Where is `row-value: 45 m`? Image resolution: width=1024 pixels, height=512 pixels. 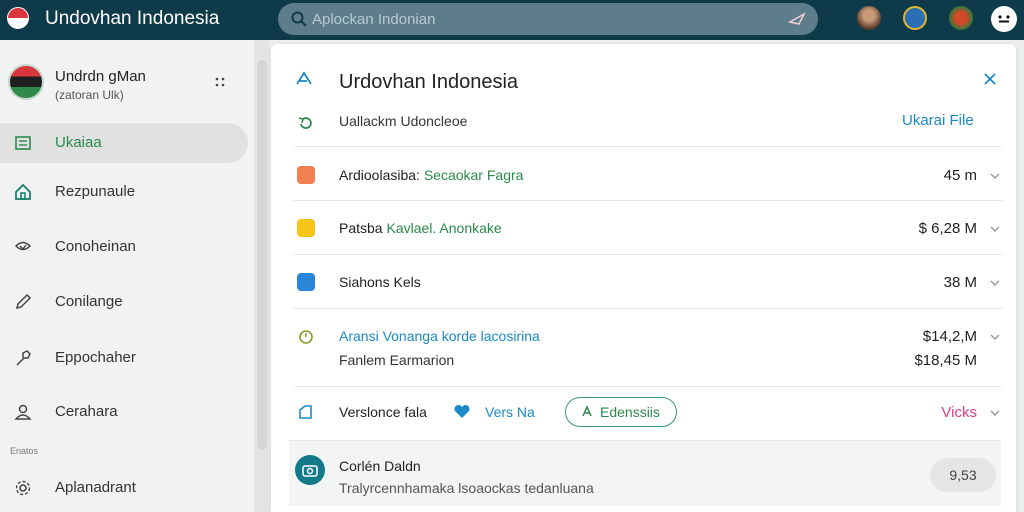 row-value: 45 m is located at coordinates (960, 175).